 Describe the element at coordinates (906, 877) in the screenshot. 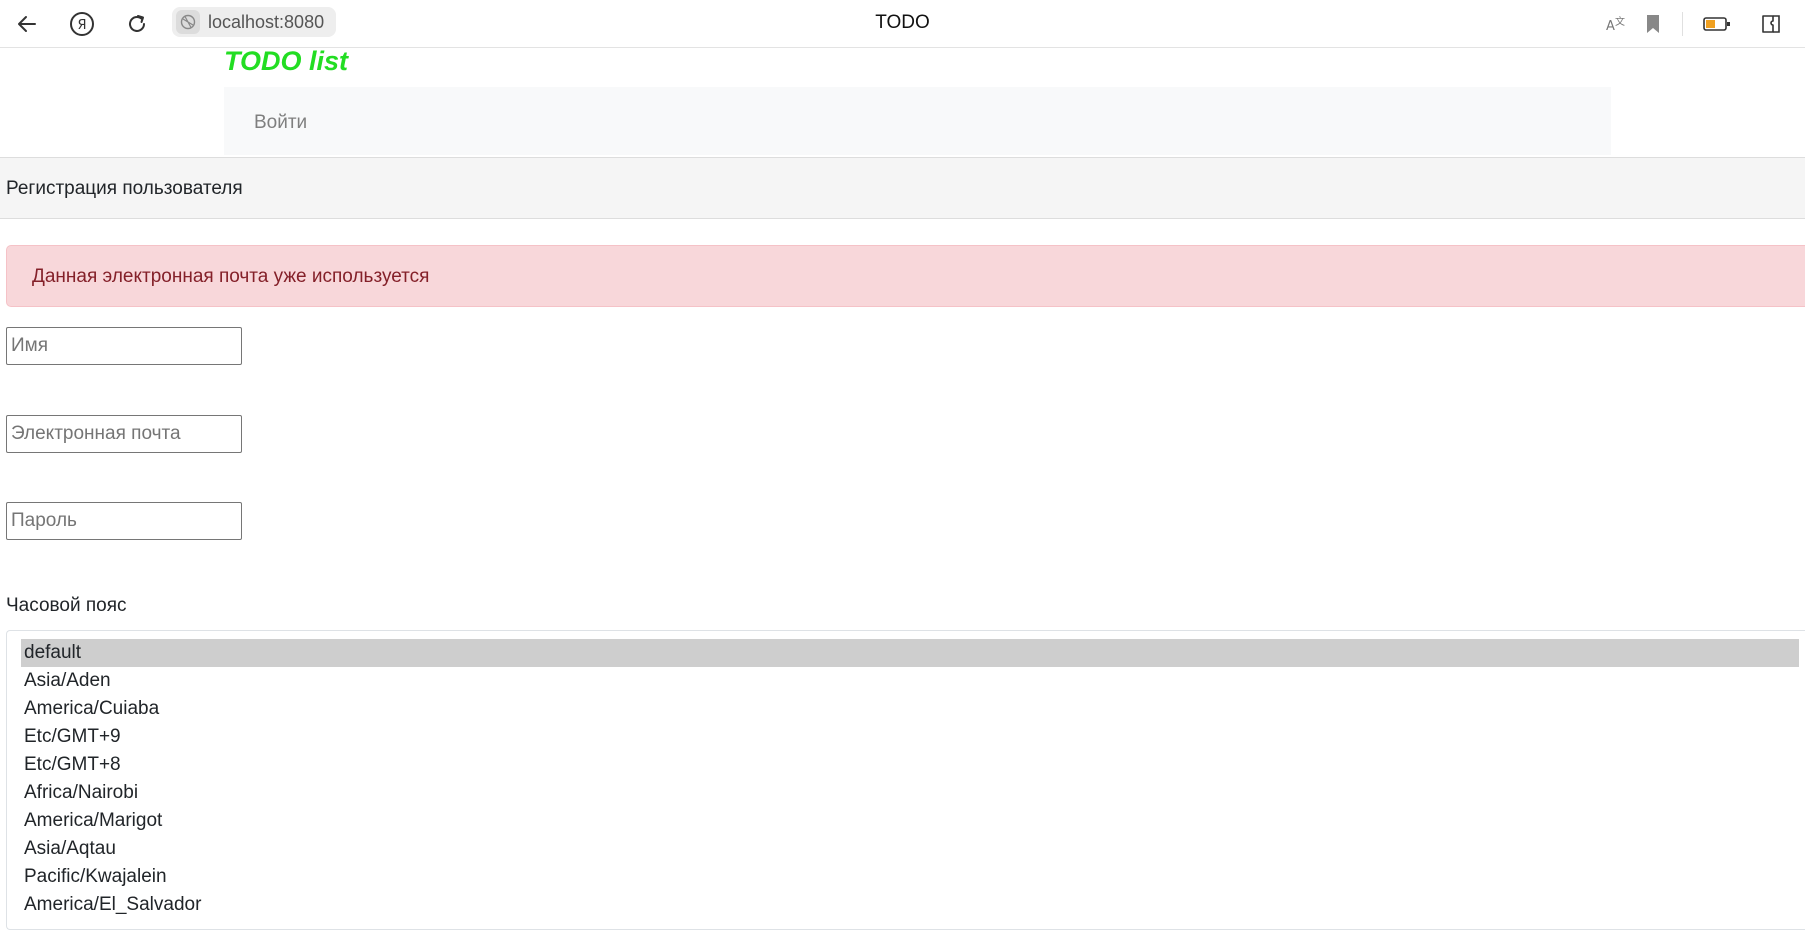

I see `timezone-option: Pacific/Kwajalein` at that location.